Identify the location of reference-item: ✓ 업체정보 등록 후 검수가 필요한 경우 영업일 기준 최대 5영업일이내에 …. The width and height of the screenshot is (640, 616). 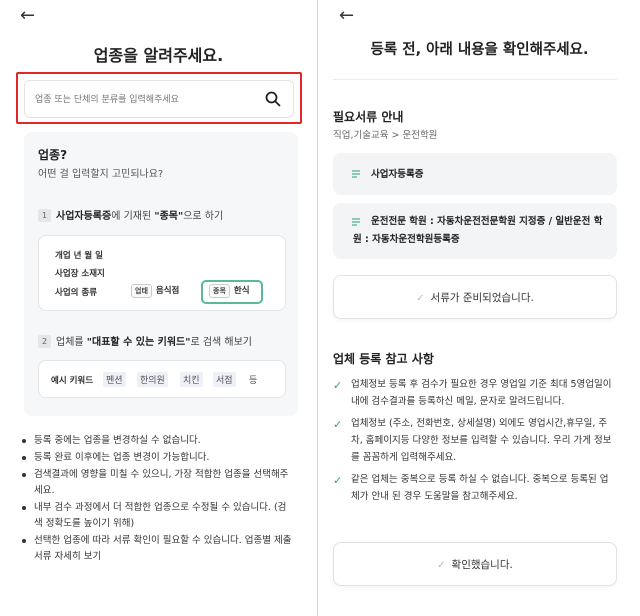
(473, 393).